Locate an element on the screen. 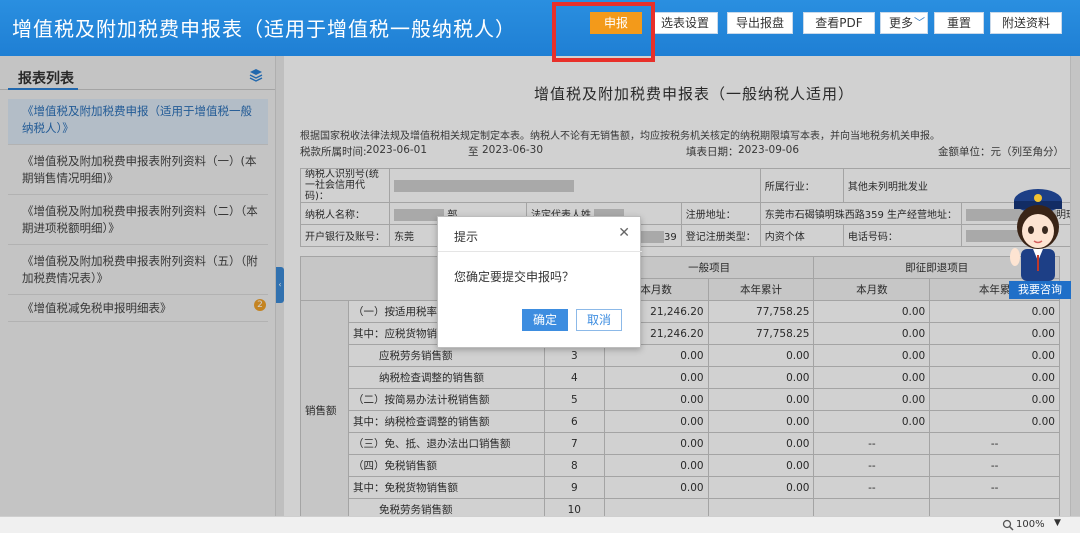  zoom-level: 100% is located at coordinates (1030, 524).